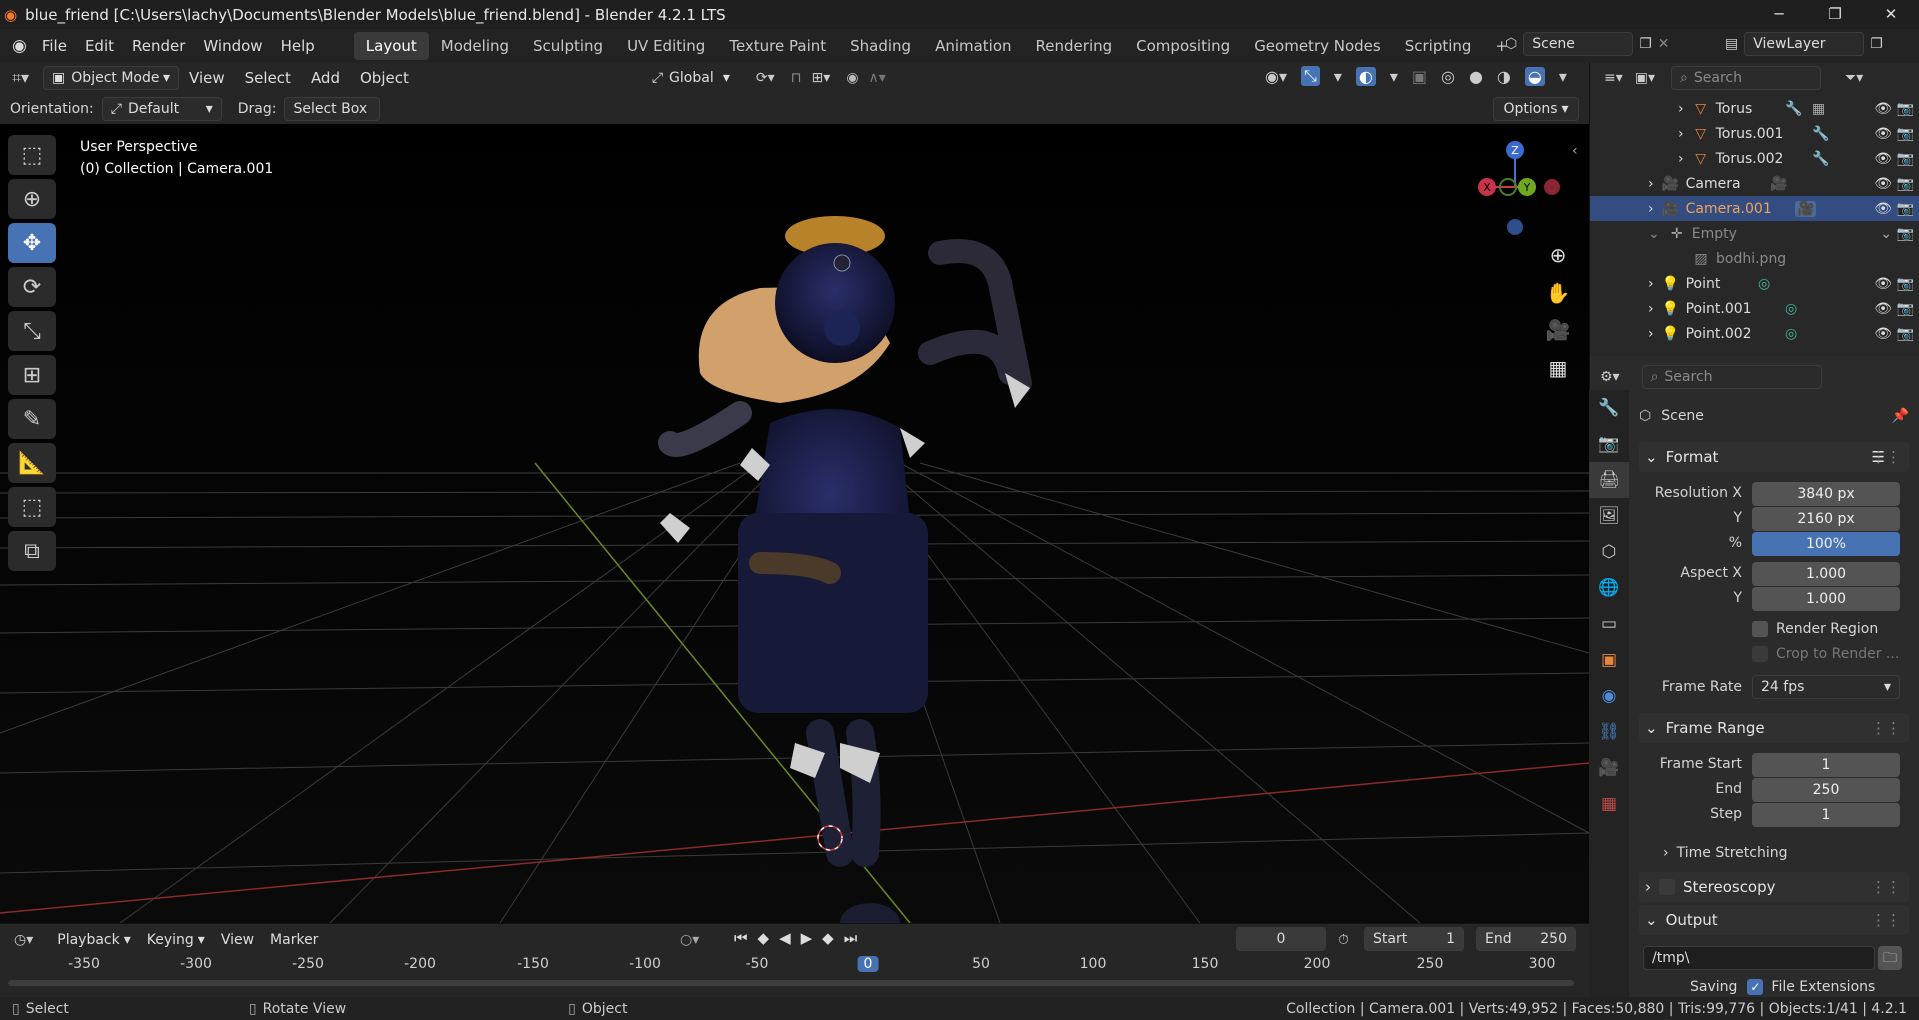  Describe the element at coordinates (268, 78) in the screenshot. I see `menu-select: Select` at that location.